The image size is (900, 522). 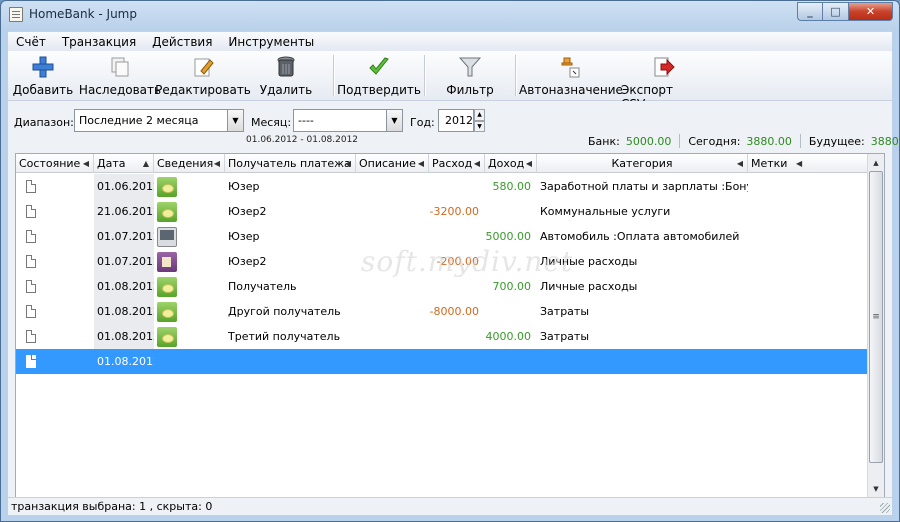 I want to click on col-memo: Описание ◀, so click(x=392, y=163).